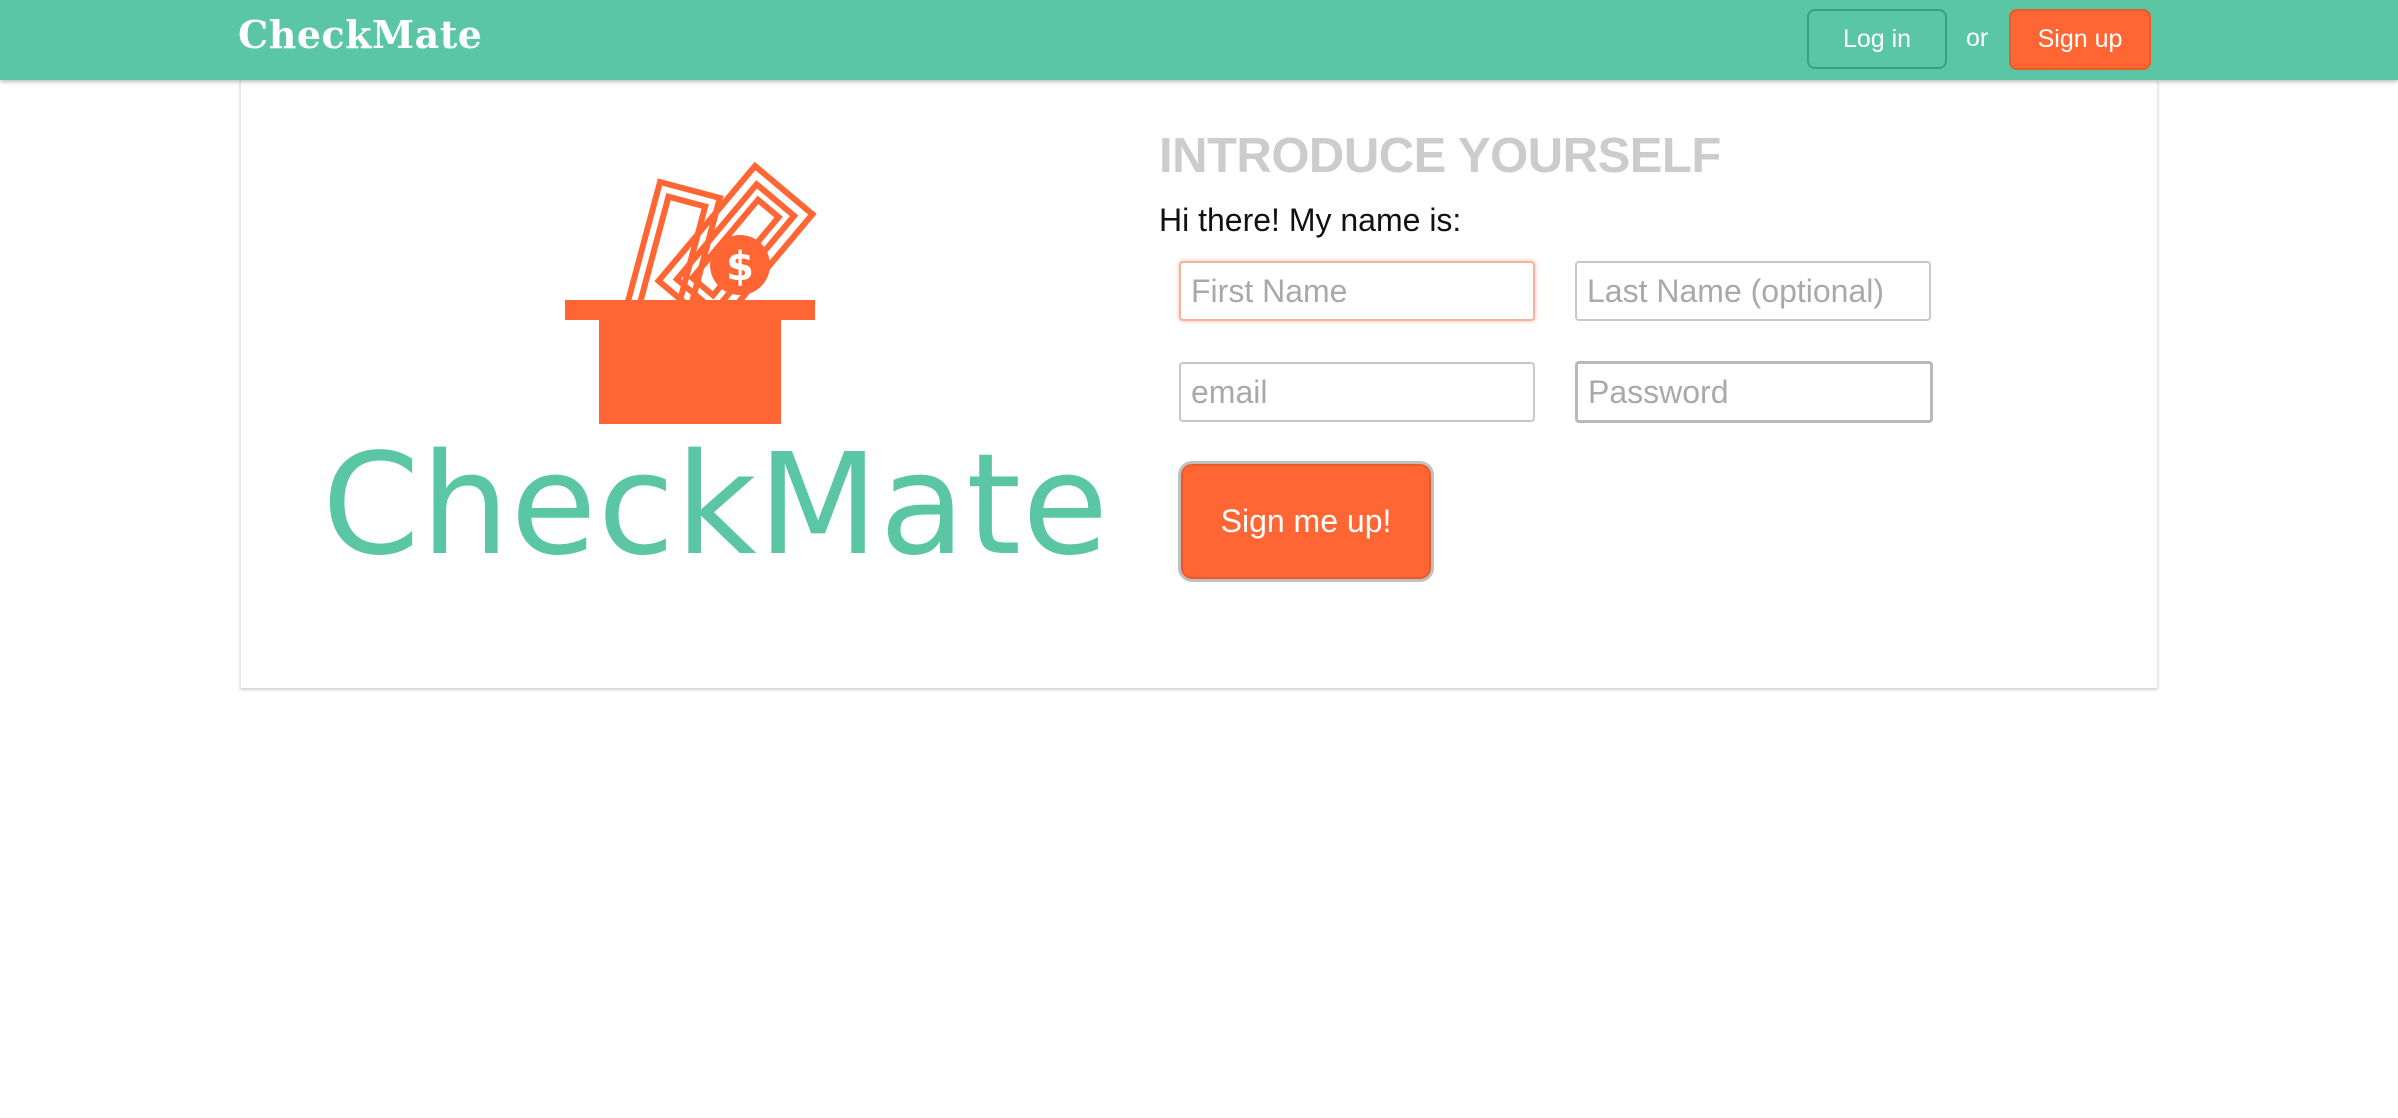  Describe the element at coordinates (360, 34) in the screenshot. I see `navbar-brand: CheckMate` at that location.